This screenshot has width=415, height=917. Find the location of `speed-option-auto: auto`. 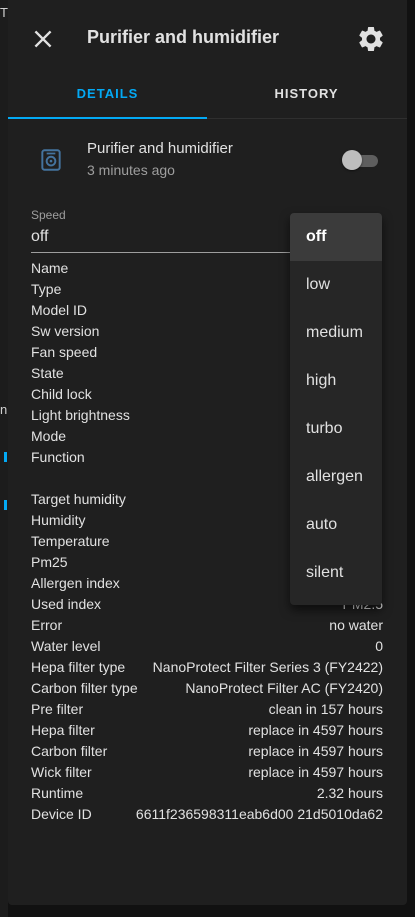

speed-option-auto: auto is located at coordinates (336, 525).